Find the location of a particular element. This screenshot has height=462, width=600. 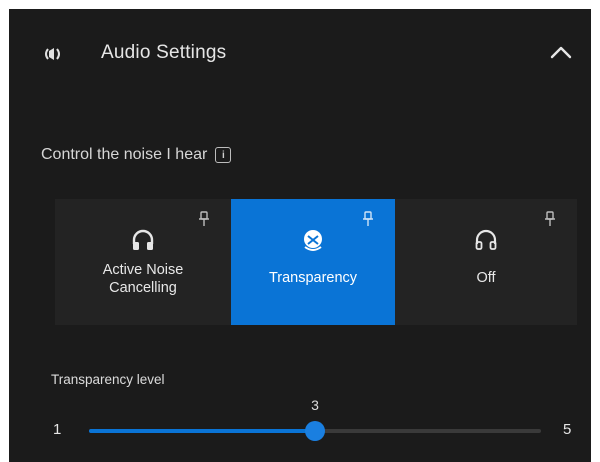

speaker-icon is located at coordinates (56, 54).